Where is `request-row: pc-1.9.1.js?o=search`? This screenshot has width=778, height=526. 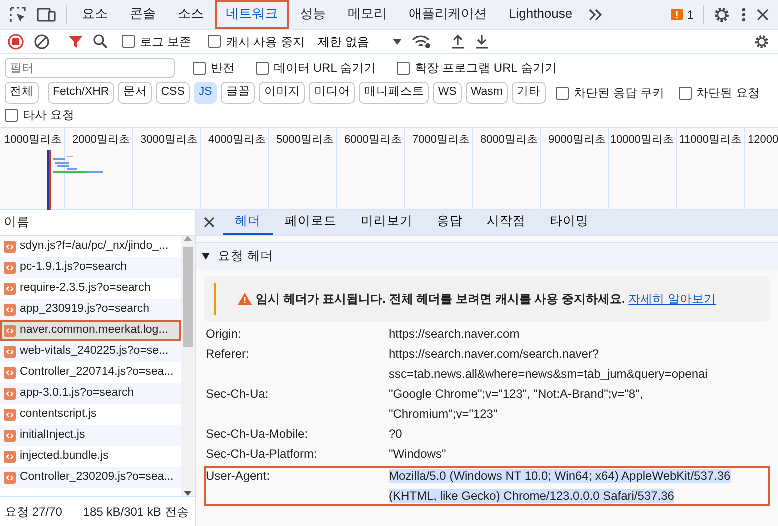
request-row: pc-1.9.1.js?o=search is located at coordinates (90, 267).